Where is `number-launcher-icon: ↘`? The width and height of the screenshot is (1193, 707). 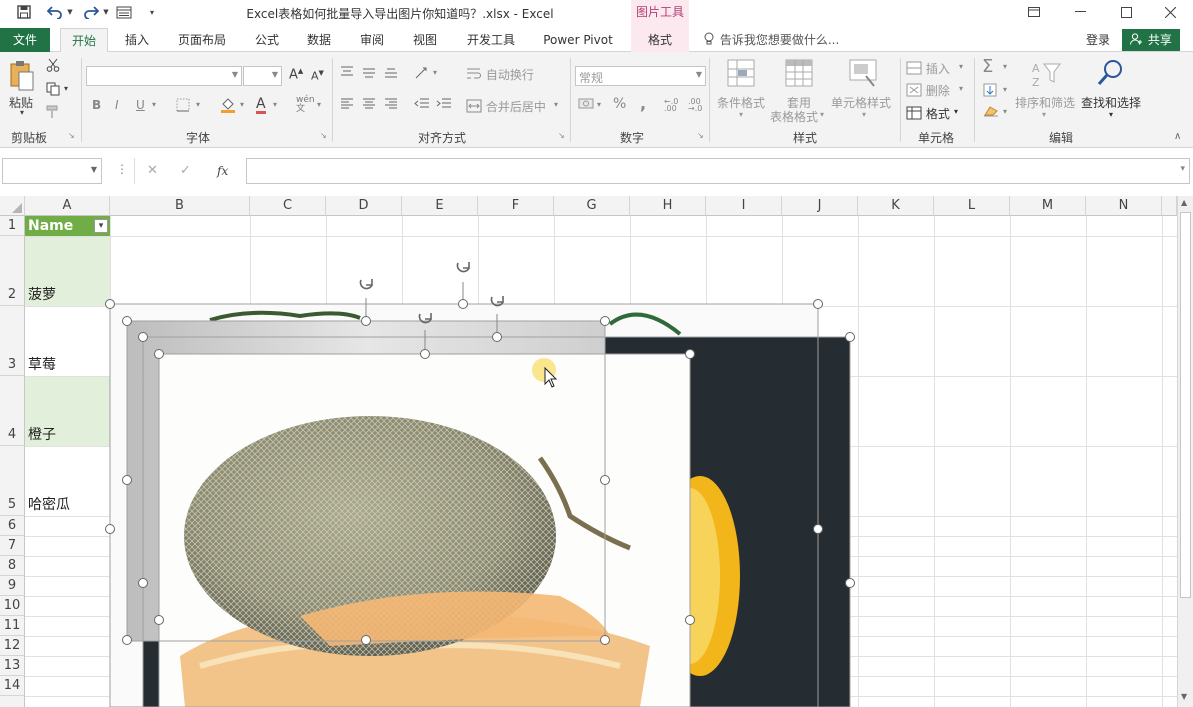
number-launcher-icon: ↘ is located at coordinates (700, 135).